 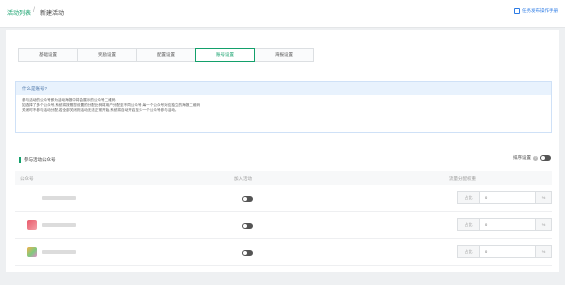 I want to click on section-title-label: 参与活动公众号, so click(x=40, y=159).